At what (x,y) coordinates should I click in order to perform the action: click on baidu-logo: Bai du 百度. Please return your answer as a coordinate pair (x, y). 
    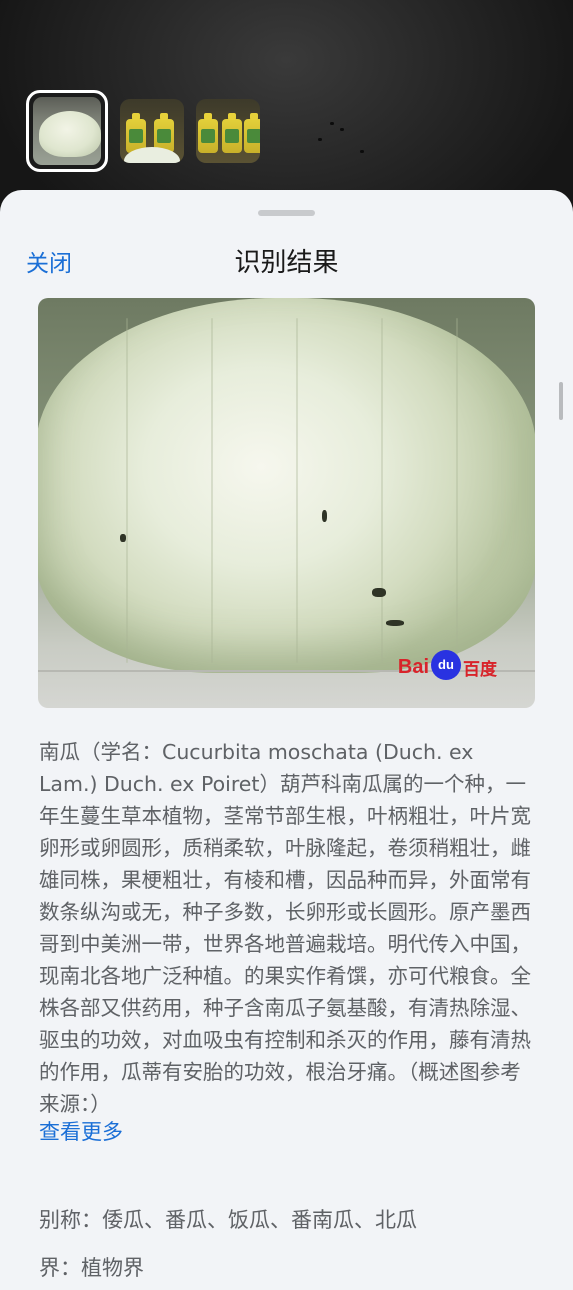
    Looking at the image, I should click on (447, 664).